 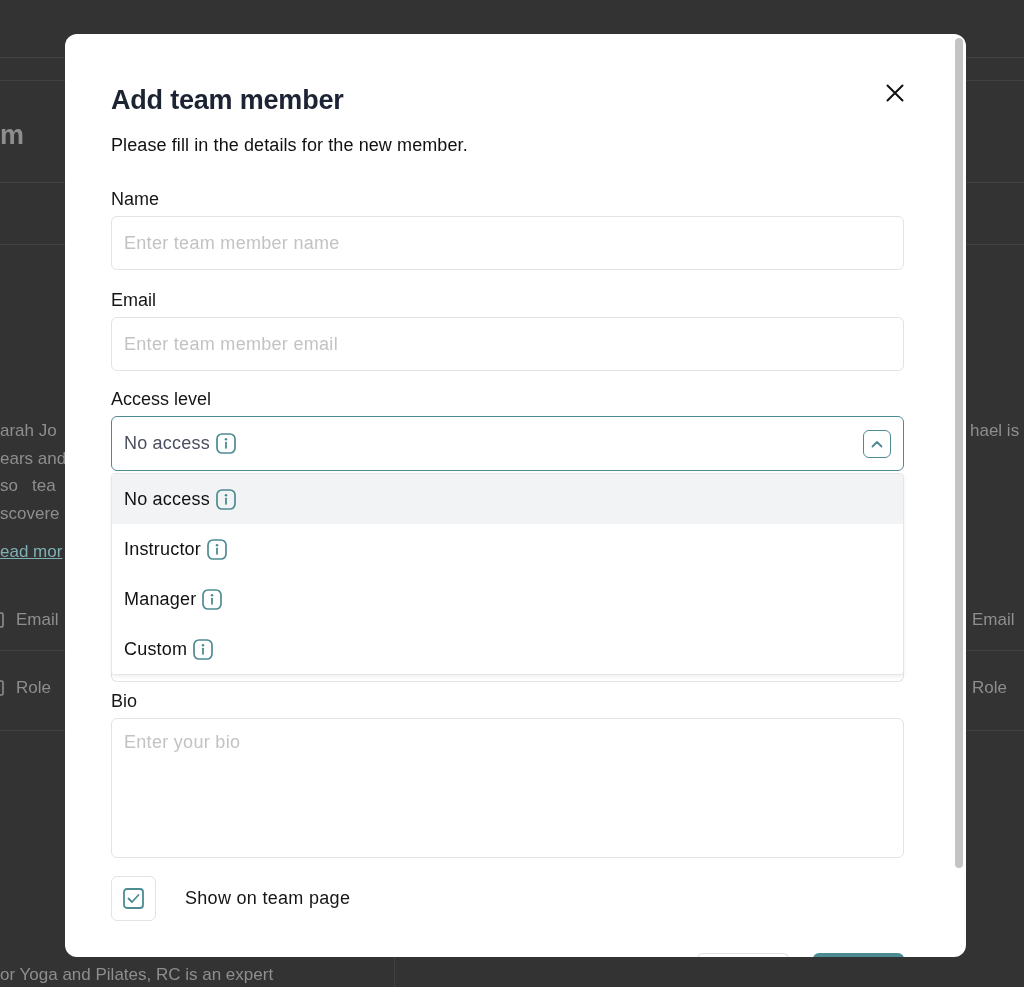 What do you see at coordinates (135, 199) in the screenshot?
I see `field-label: Name` at bounding box center [135, 199].